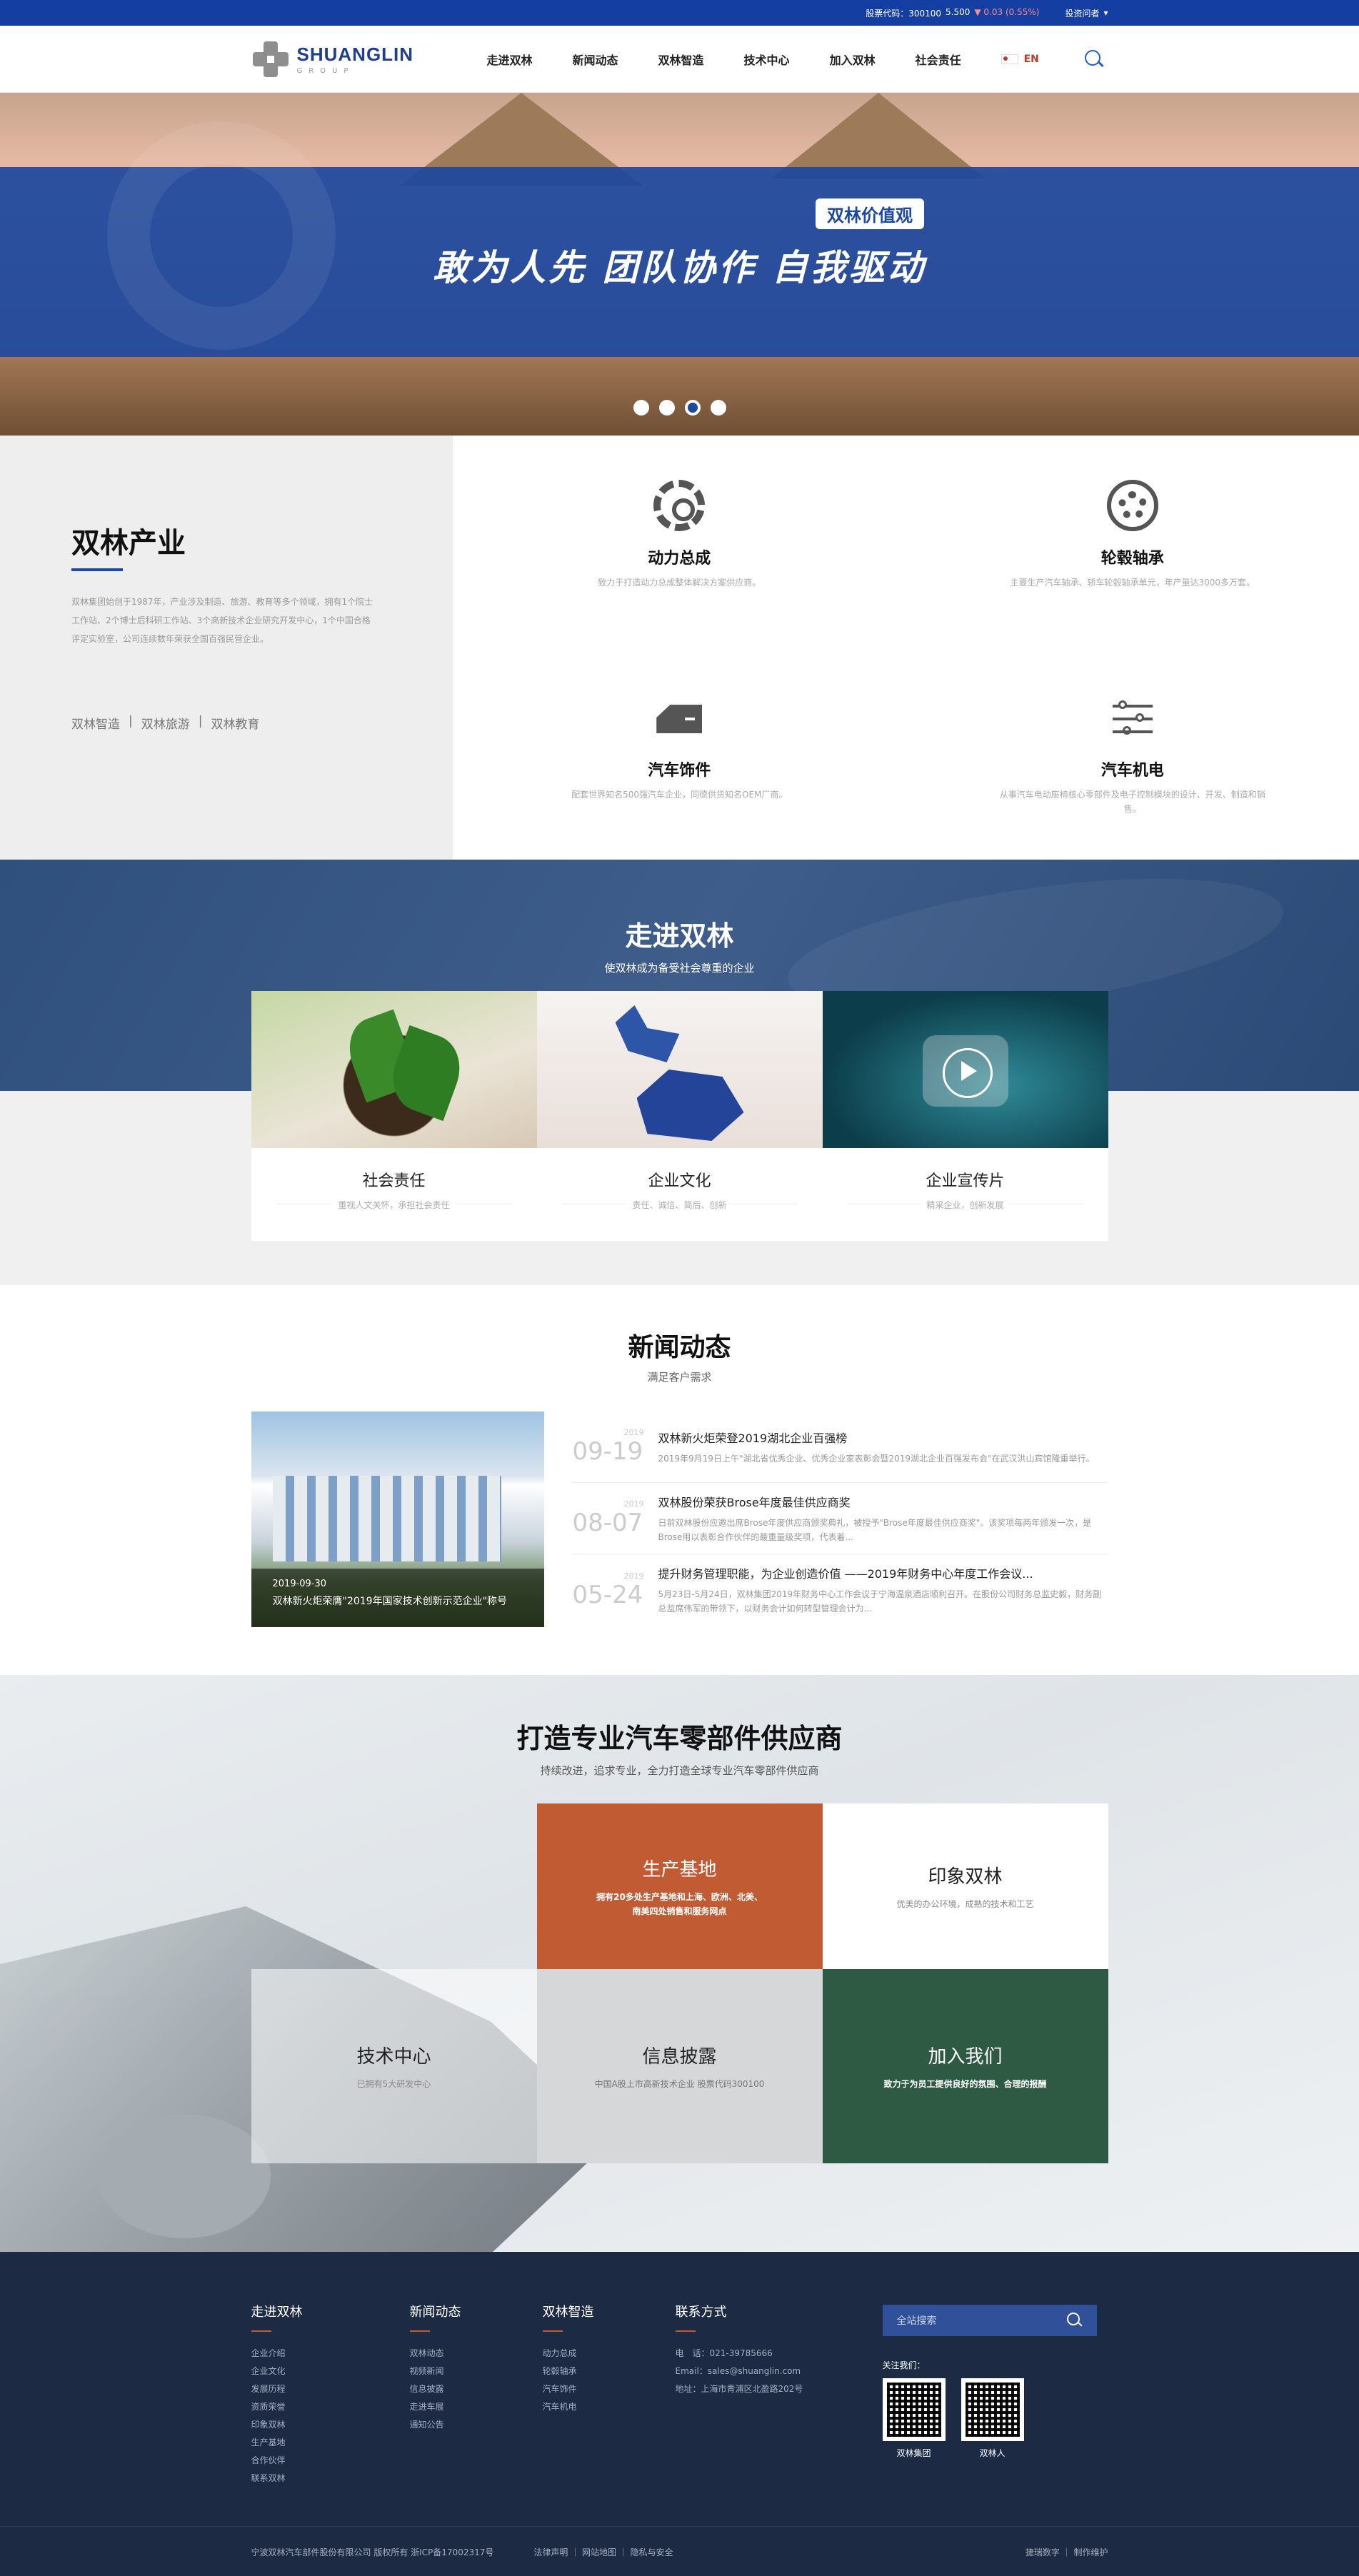 Image resolution: width=1359 pixels, height=2576 pixels. I want to click on logo-name: SHUANGLIN, so click(355, 55).